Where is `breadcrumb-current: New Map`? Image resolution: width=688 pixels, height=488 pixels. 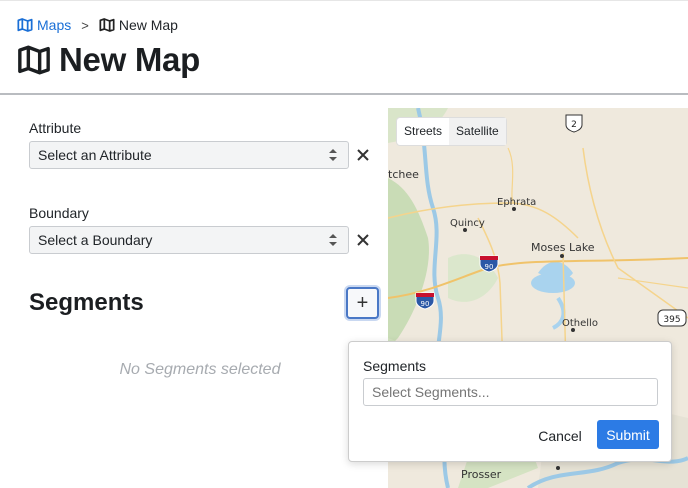 breadcrumb-current: New Map is located at coordinates (138, 25).